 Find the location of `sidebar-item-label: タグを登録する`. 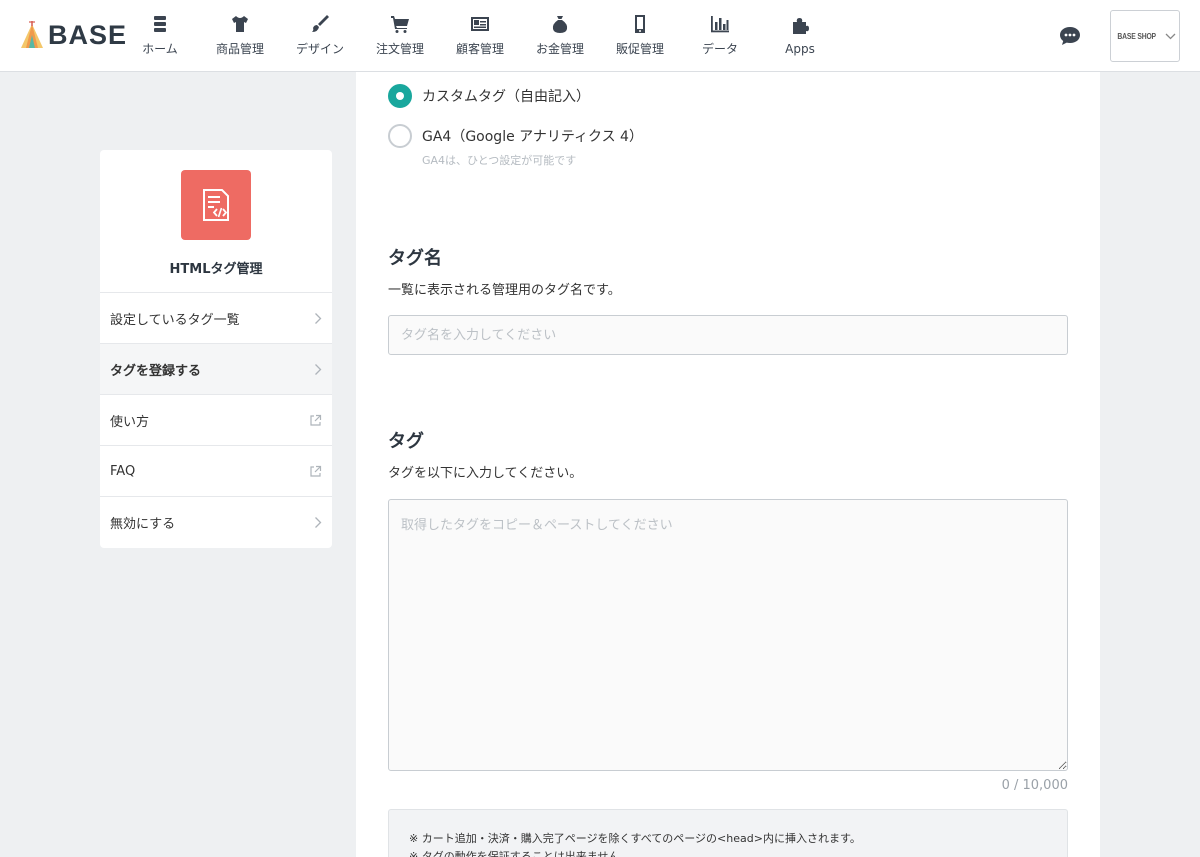

sidebar-item-label: タグを登録する is located at coordinates (156, 371).